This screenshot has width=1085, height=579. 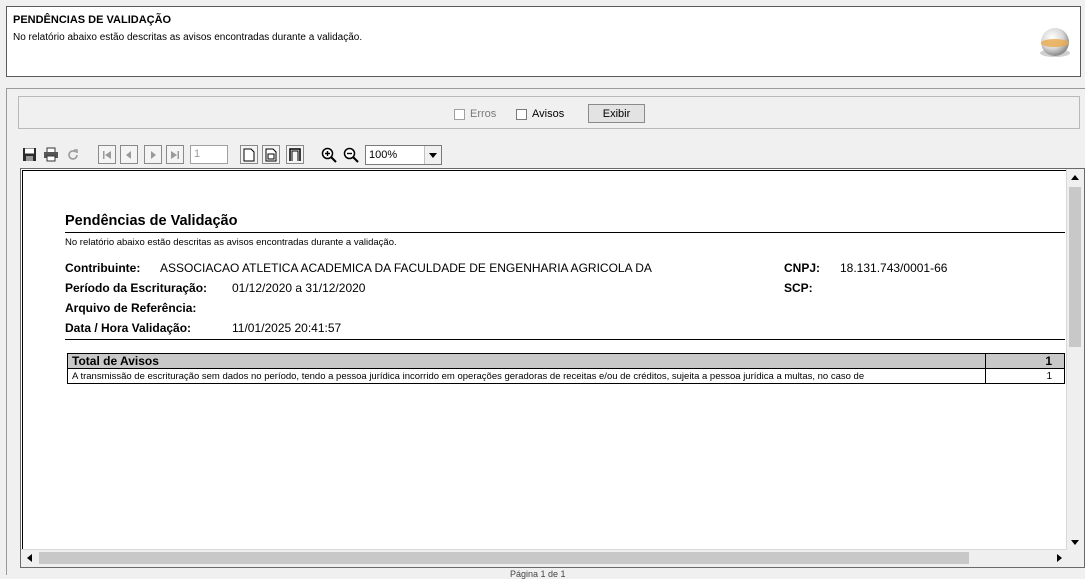 I want to click on avisos-label: Avisos, so click(x=548, y=114).